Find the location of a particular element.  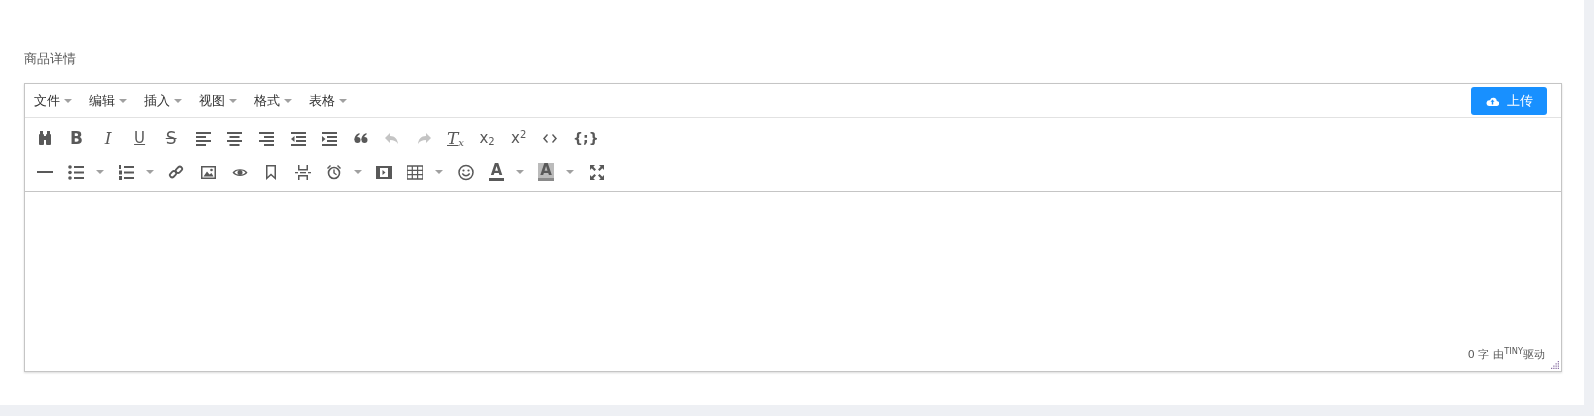

page-break-icon is located at coordinates (302, 172).